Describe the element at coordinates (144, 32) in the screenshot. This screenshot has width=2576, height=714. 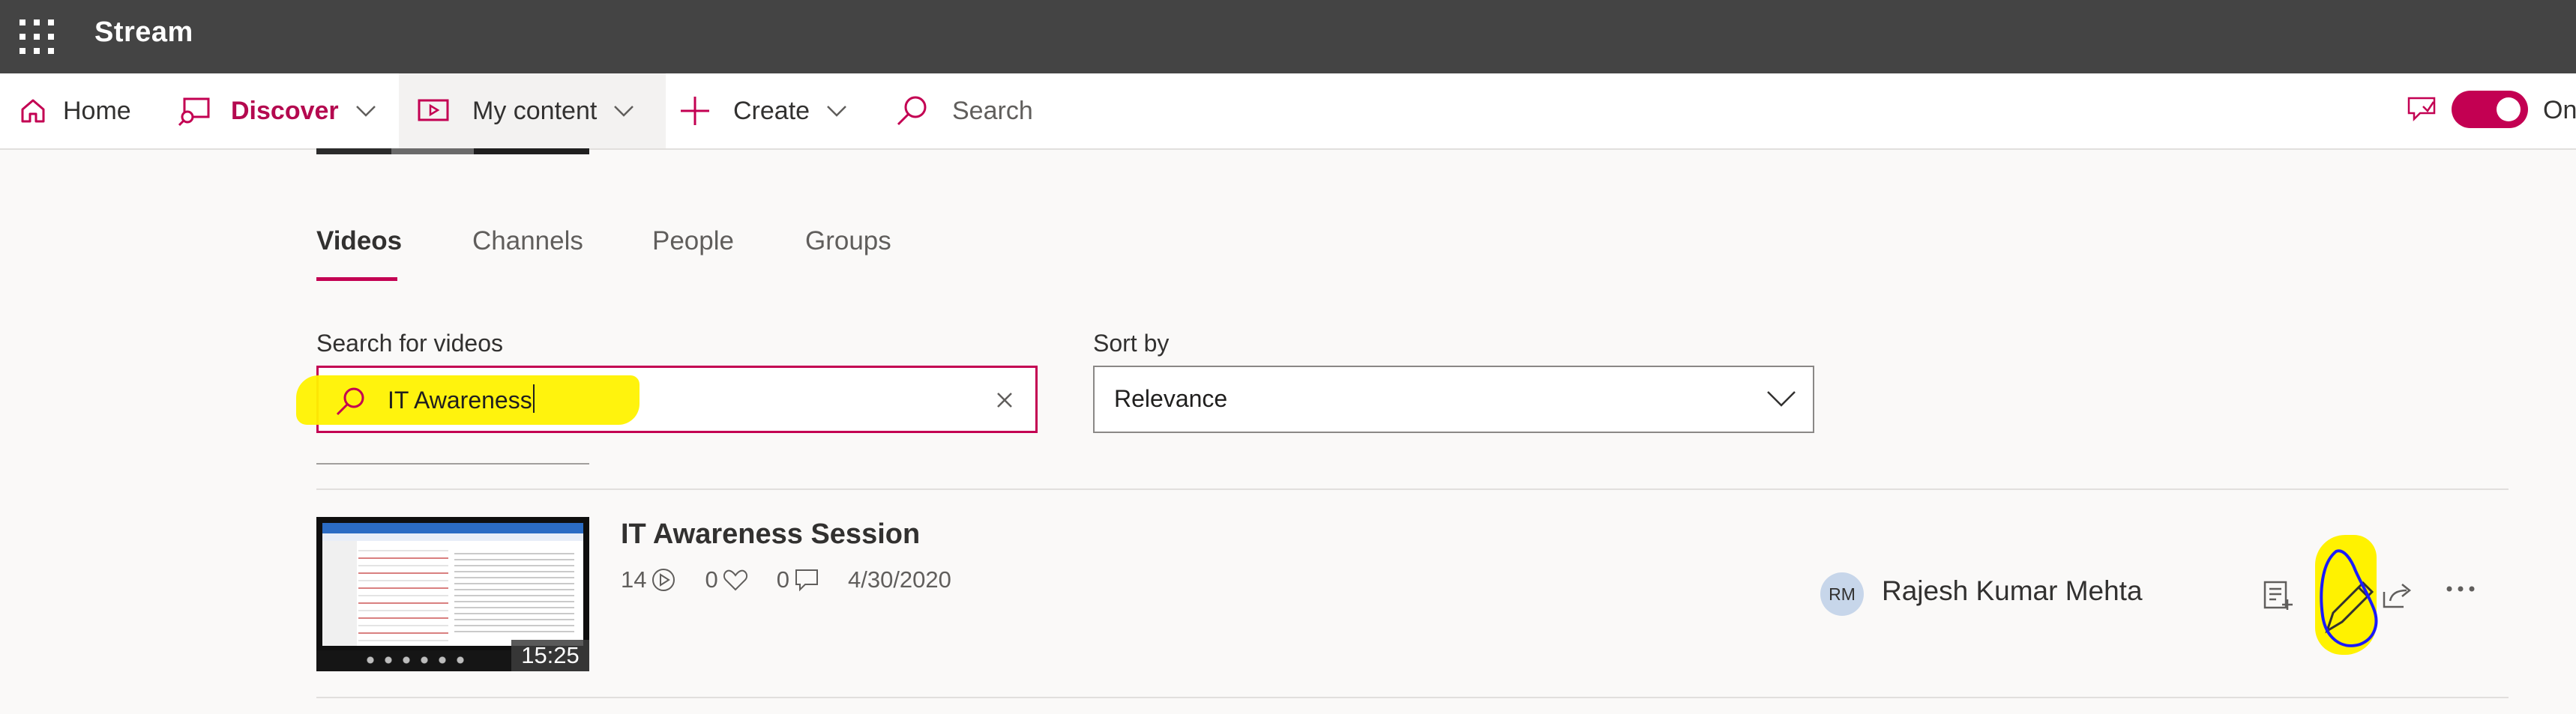
I see `app-title: Stream` at that location.